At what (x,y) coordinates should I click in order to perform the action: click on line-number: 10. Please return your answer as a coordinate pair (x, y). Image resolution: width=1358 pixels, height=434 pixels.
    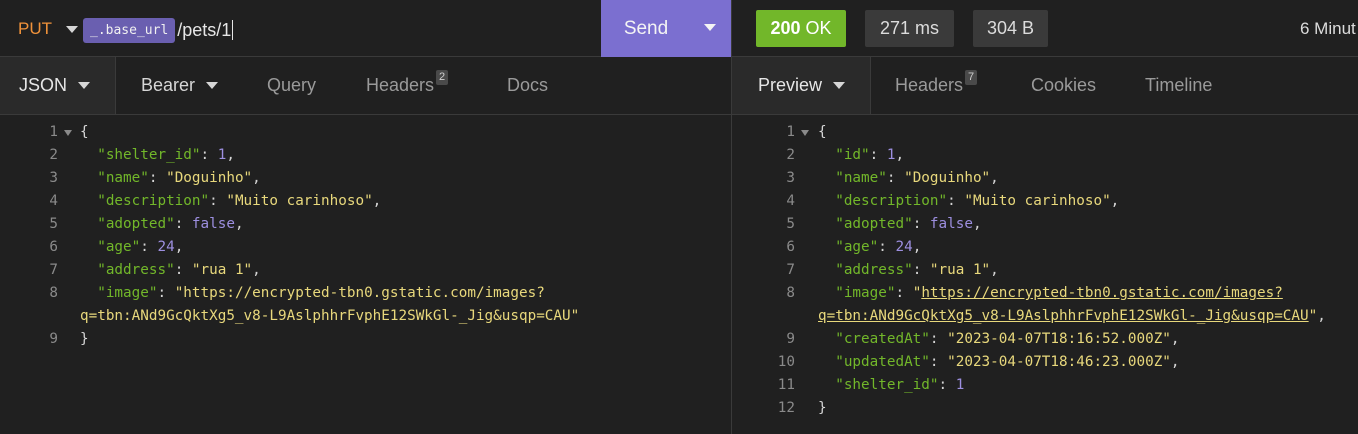
    Looking at the image, I should click on (786, 362).